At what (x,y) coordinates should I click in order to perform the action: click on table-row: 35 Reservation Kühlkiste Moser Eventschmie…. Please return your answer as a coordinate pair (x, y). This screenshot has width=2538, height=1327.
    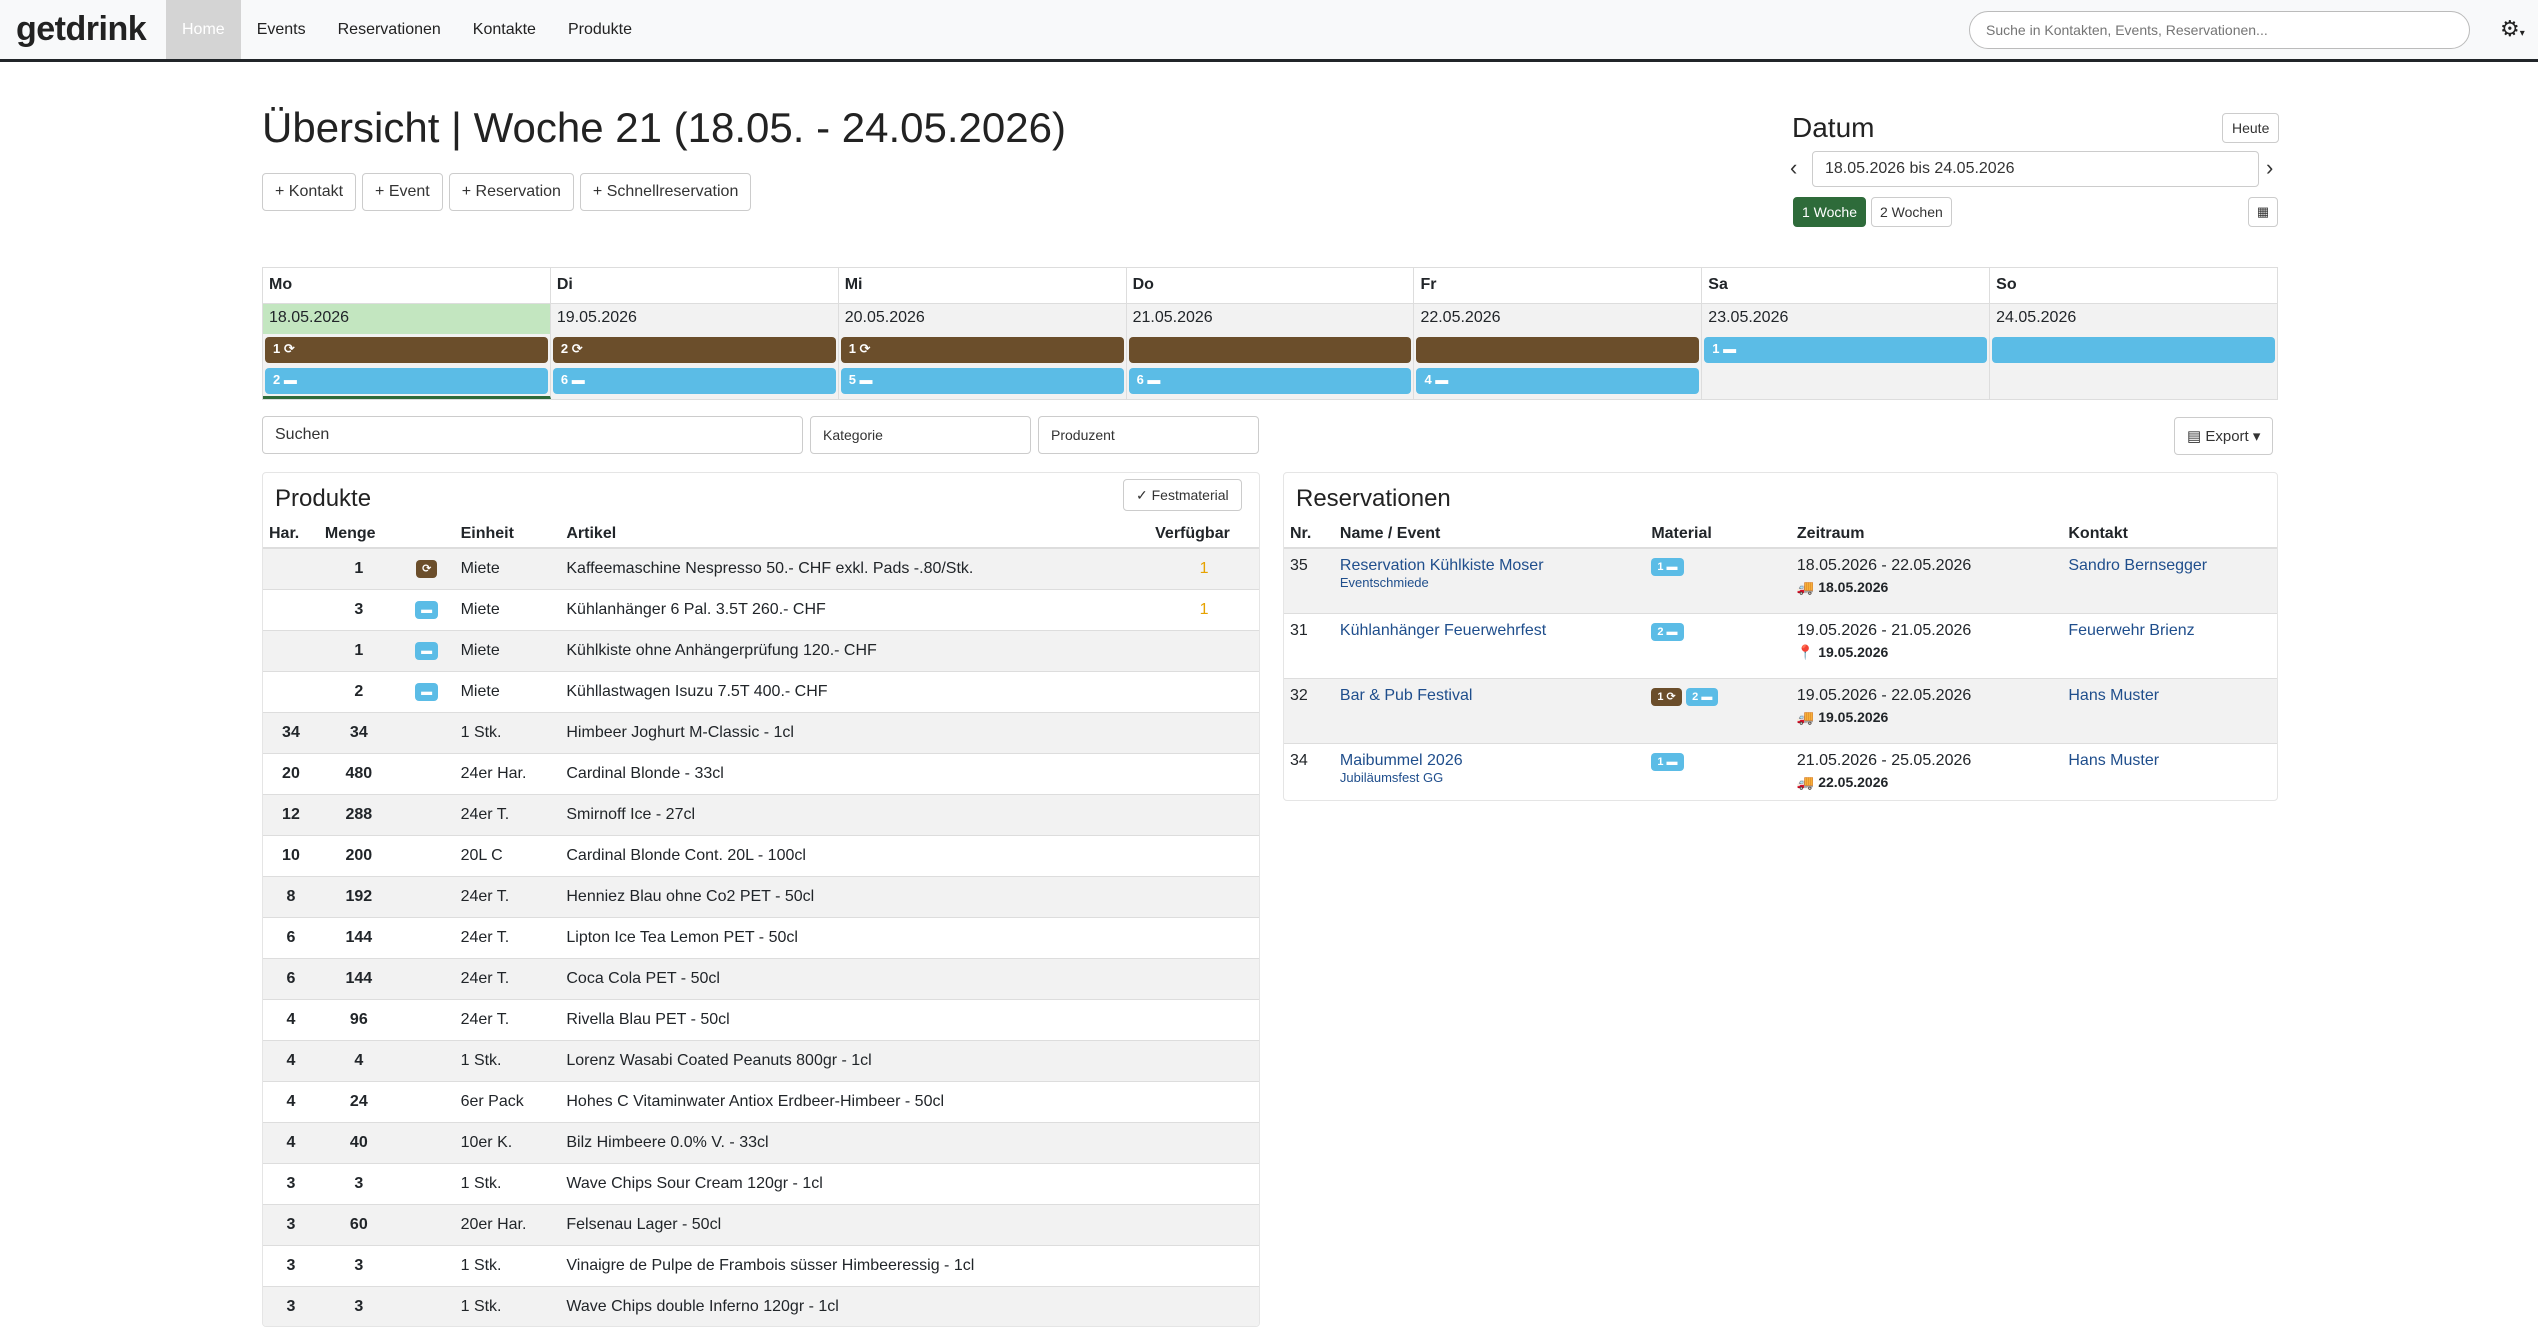
    Looking at the image, I should click on (1780, 581).